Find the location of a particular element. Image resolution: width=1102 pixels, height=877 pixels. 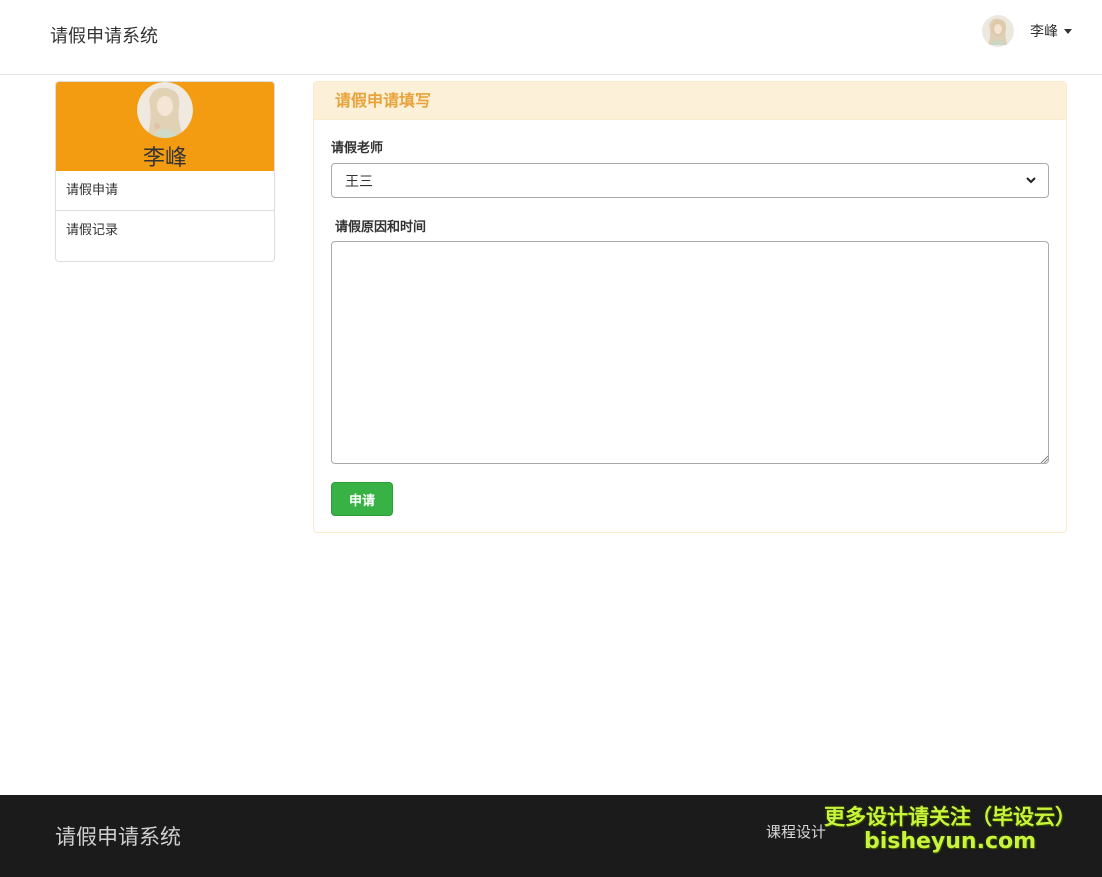

watermark-line-1: 更多设计请关注（毕设云） is located at coordinates (950, 817).